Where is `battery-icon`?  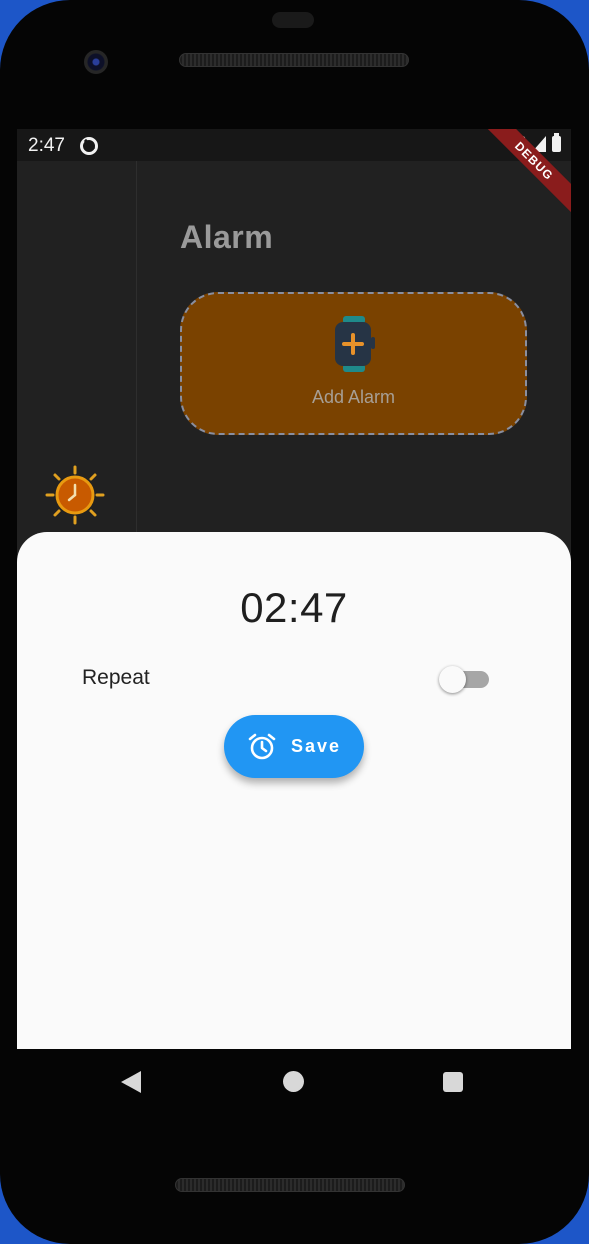
battery-icon is located at coordinates (556, 142).